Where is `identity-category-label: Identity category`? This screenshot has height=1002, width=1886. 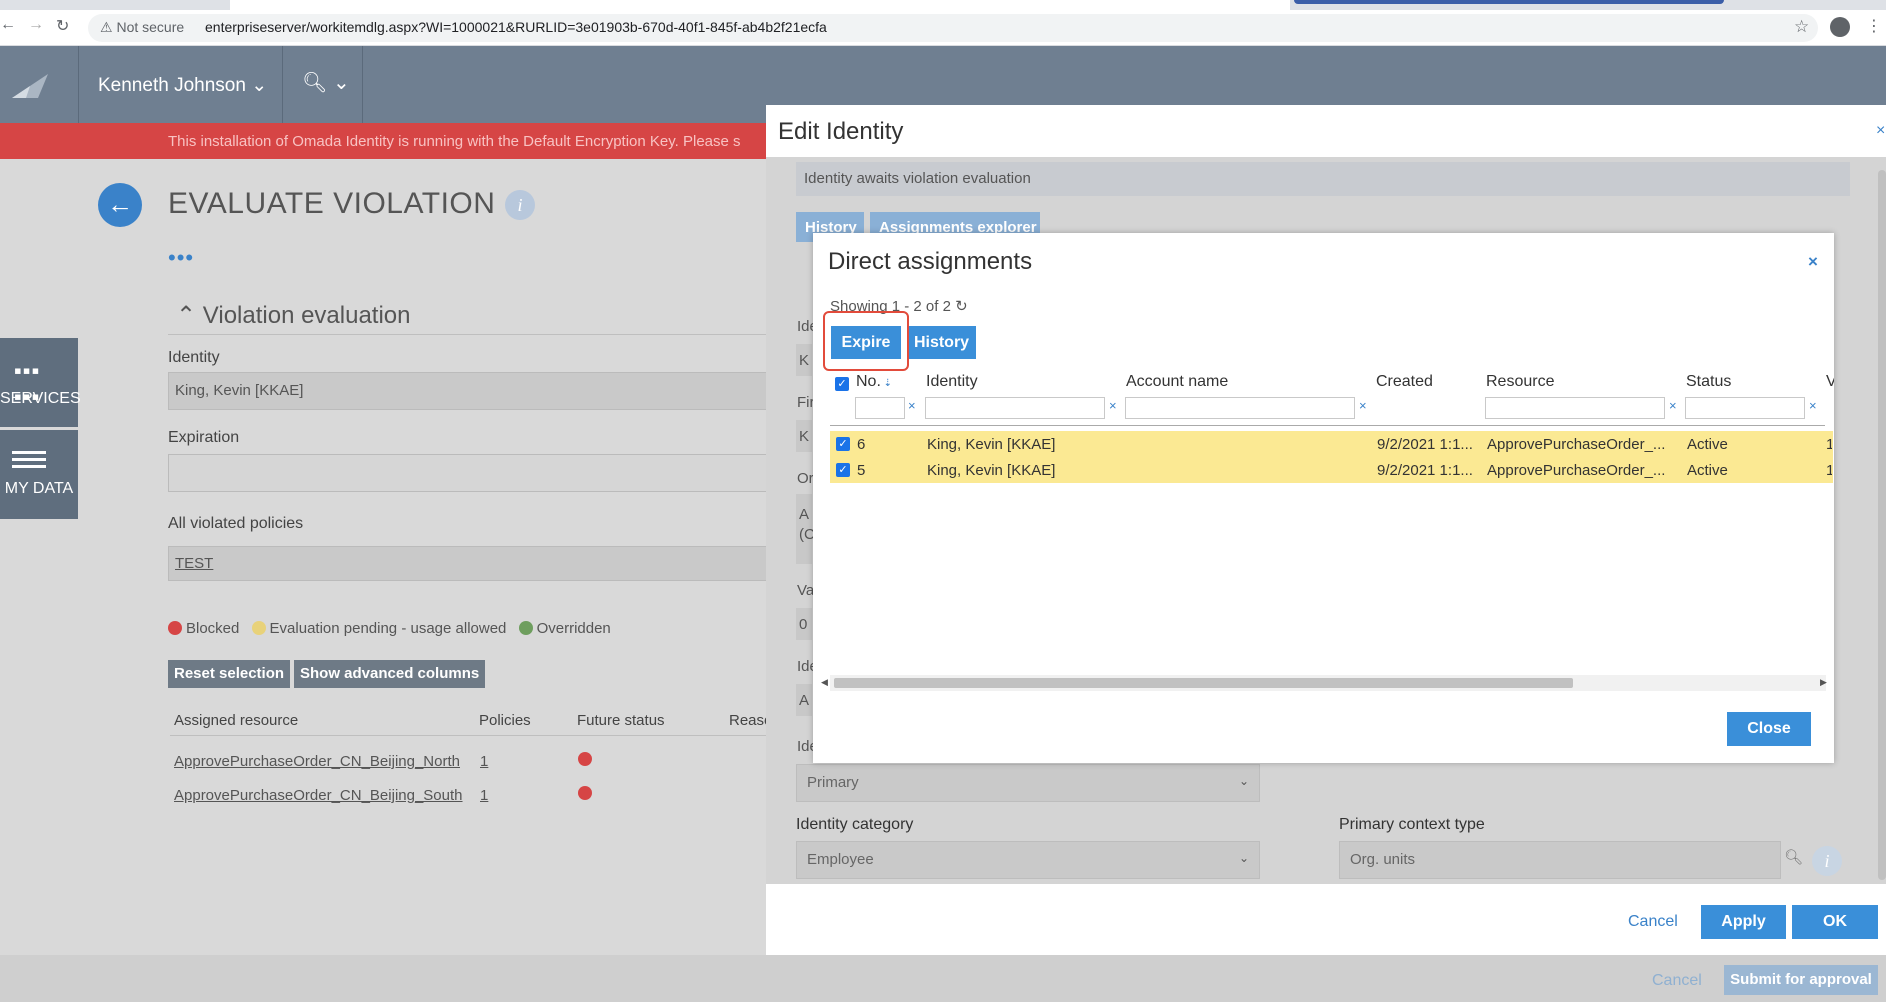 identity-category-label: Identity category is located at coordinates (855, 824).